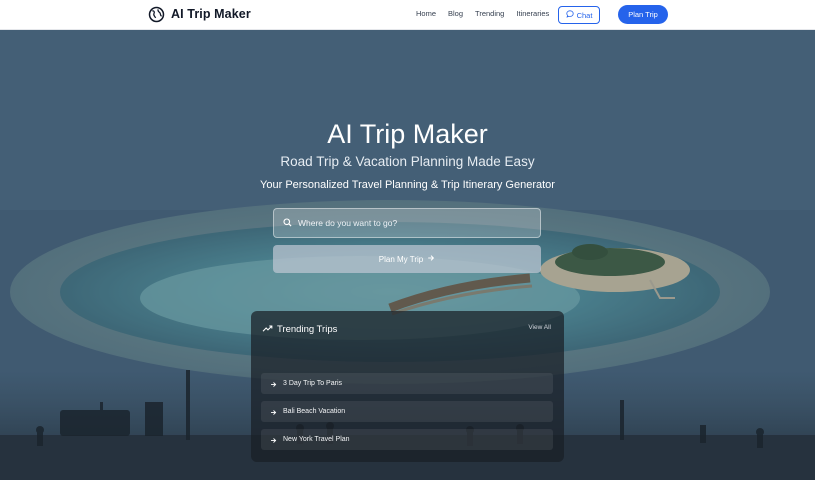 The image size is (815, 480). I want to click on view-all-link: View All, so click(539, 327).